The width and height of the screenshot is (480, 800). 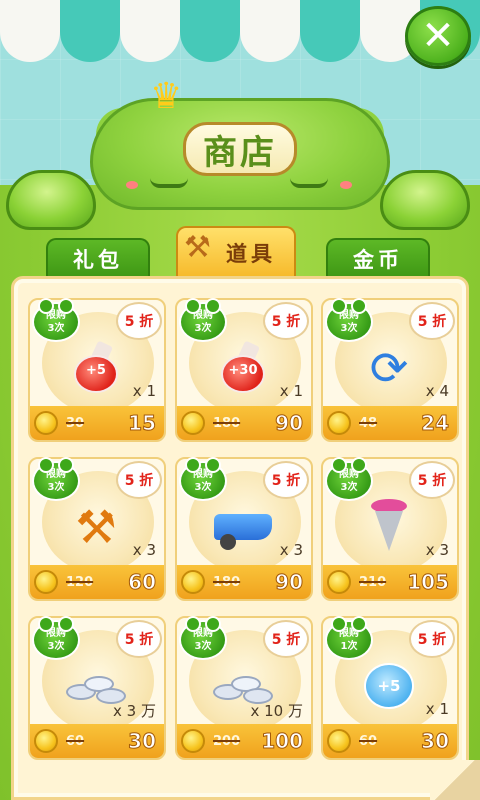 What do you see at coordinates (227, 741) in the screenshot?
I see `original-price: 200` at bounding box center [227, 741].